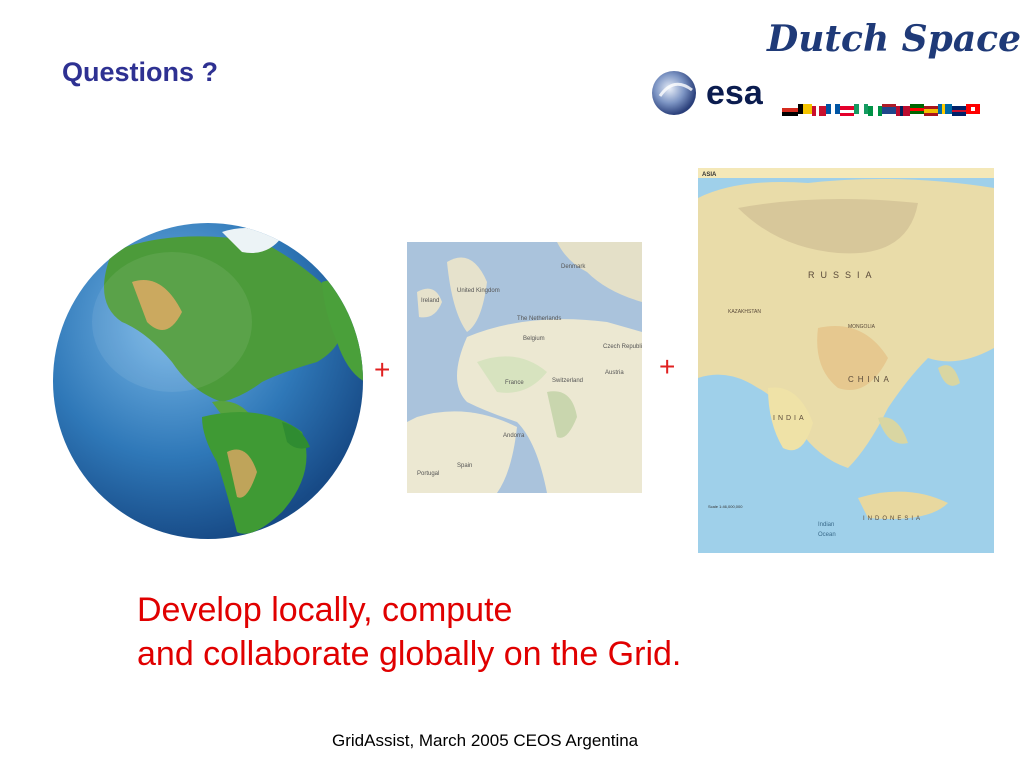 The width and height of the screenshot is (1024, 768). What do you see at coordinates (881, 110) in the screenshot?
I see `flags-strip` at bounding box center [881, 110].